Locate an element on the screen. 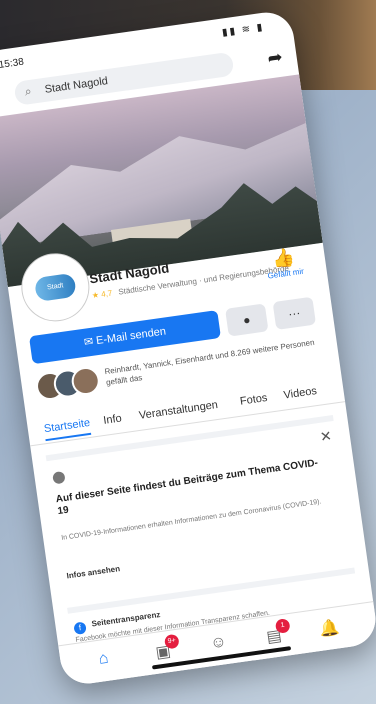 The height and width of the screenshot is (704, 376). tab-info: Info is located at coordinates (113, 419).